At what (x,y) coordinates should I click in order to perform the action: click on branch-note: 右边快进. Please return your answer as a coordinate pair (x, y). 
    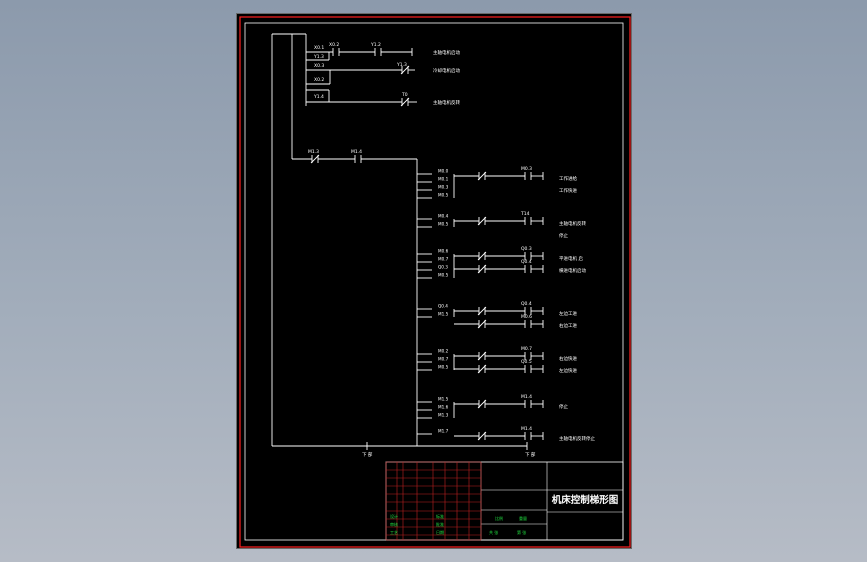
    Looking at the image, I should click on (568, 358).